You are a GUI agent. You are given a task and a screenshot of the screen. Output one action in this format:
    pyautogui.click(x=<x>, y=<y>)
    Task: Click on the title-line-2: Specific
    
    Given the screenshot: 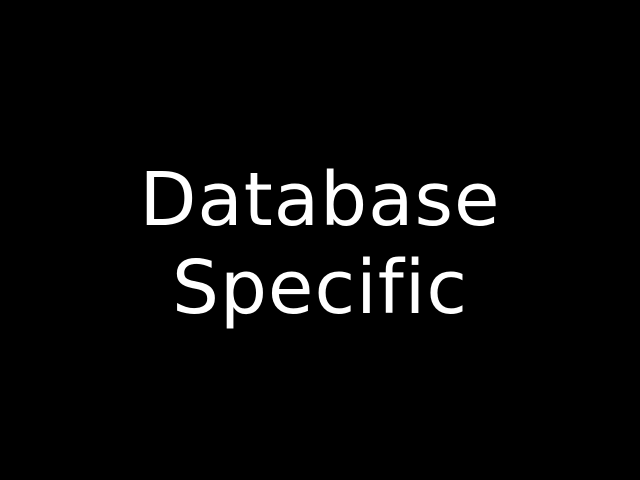 What is the action you would take?
    pyautogui.click(x=319, y=288)
    